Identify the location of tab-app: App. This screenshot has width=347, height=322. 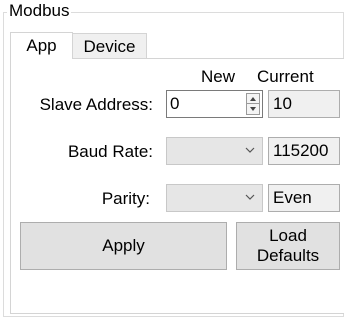
(41, 45).